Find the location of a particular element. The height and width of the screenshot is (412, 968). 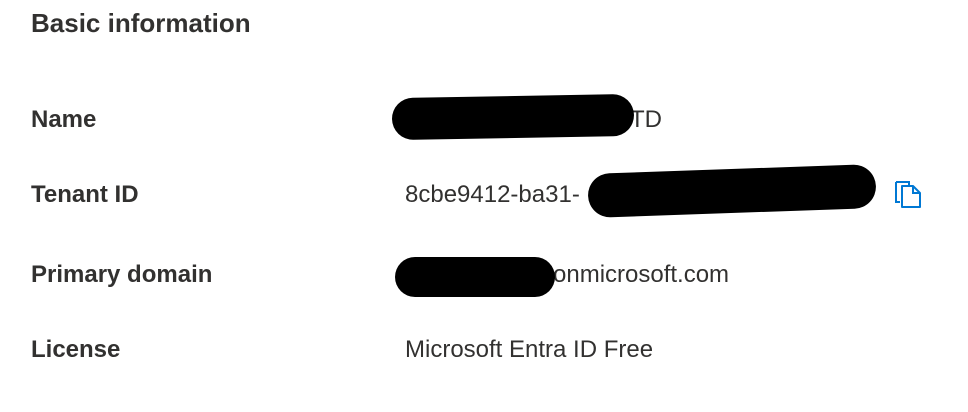

license-row: License Microsoft Entra ID Free is located at coordinates (484, 350).